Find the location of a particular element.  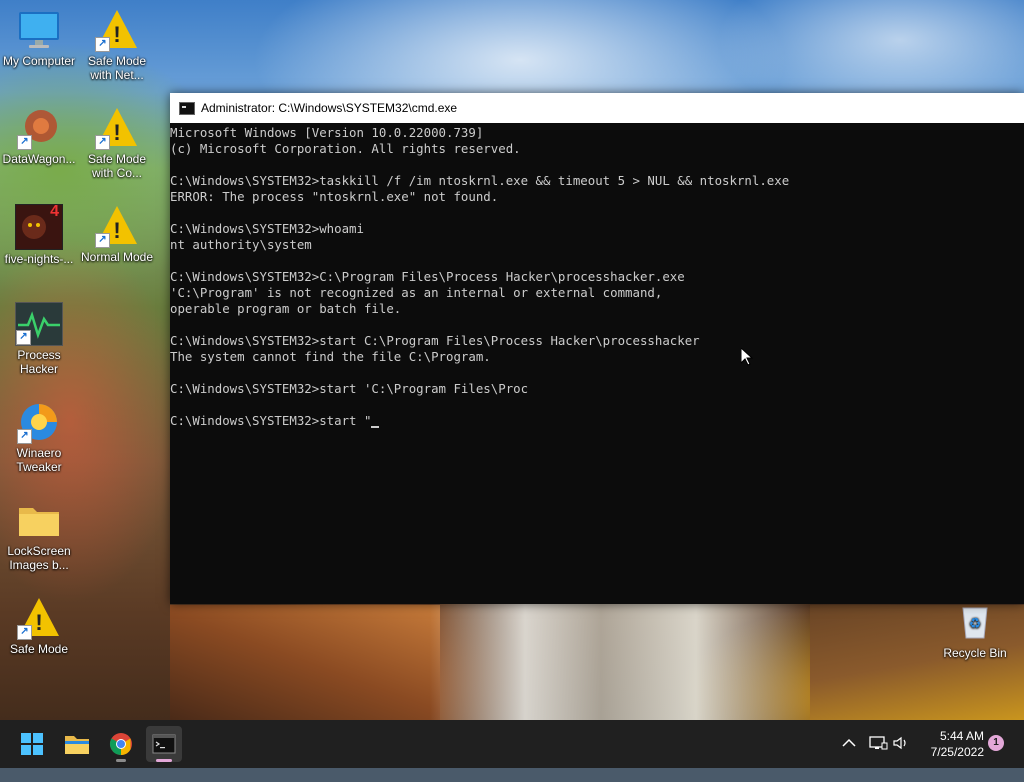

desktop-icon-my-computer: My Computer is located at coordinates (39, 38).